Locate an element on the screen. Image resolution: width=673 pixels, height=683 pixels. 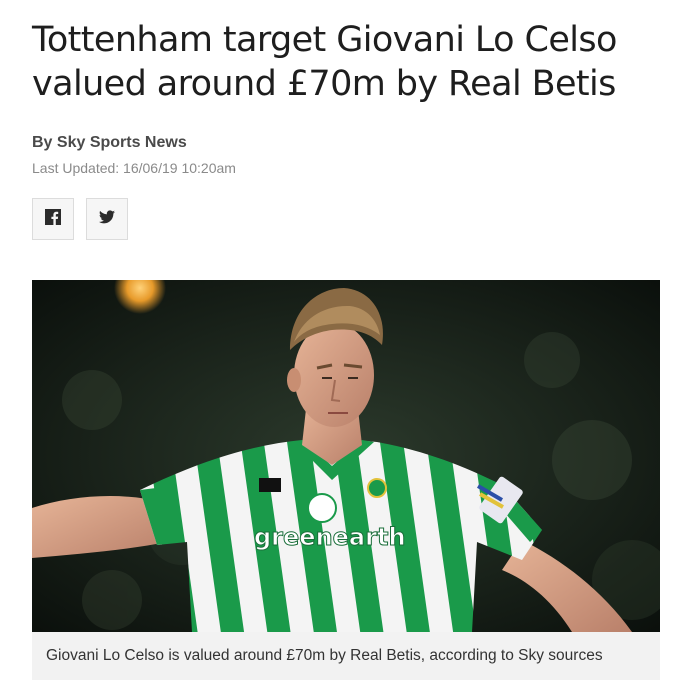
share-twitter-button is located at coordinates (107, 219).